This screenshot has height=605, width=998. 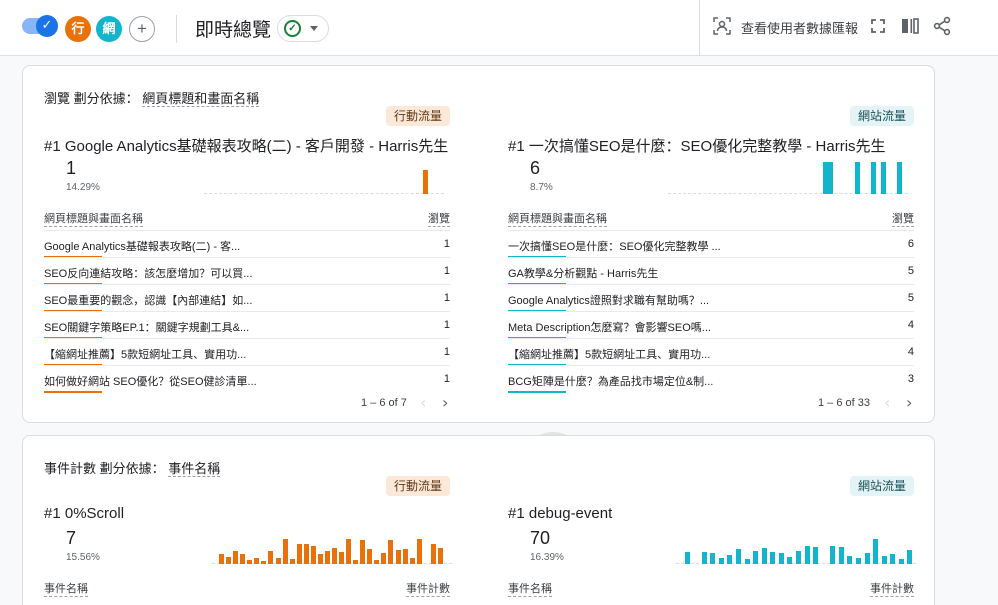 What do you see at coordinates (104, 468) in the screenshot?
I see `card-heading-prefix: 事件計數 劃分依據：` at bounding box center [104, 468].